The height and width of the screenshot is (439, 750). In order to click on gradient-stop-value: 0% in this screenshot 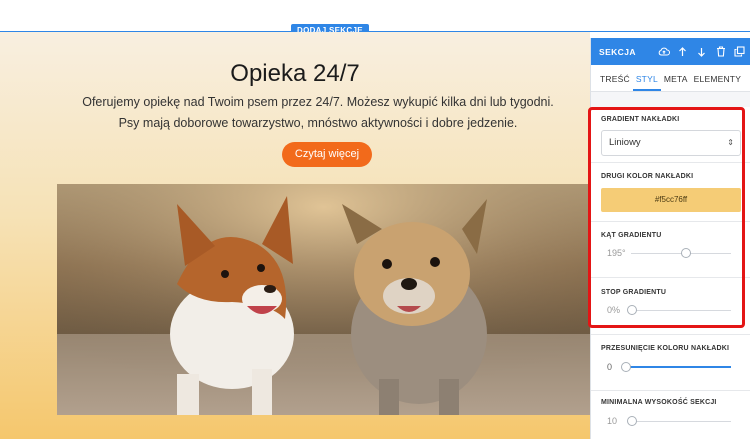, I will do `click(614, 310)`.